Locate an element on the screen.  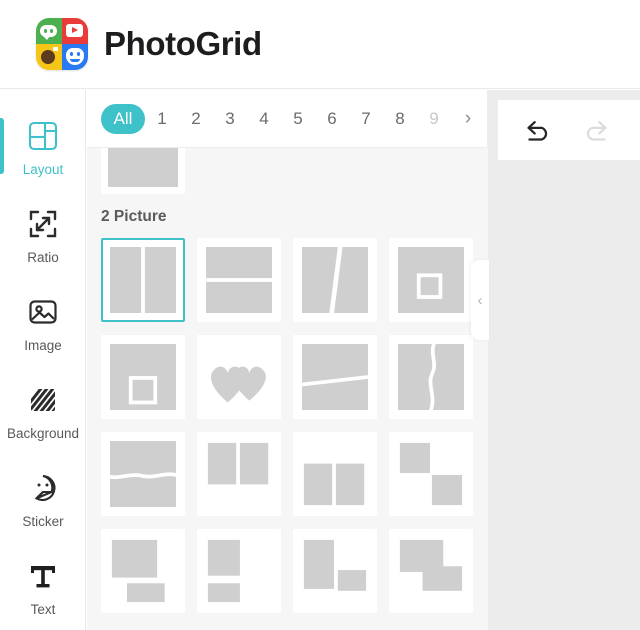
tab-2: 2 is located at coordinates (196, 119).